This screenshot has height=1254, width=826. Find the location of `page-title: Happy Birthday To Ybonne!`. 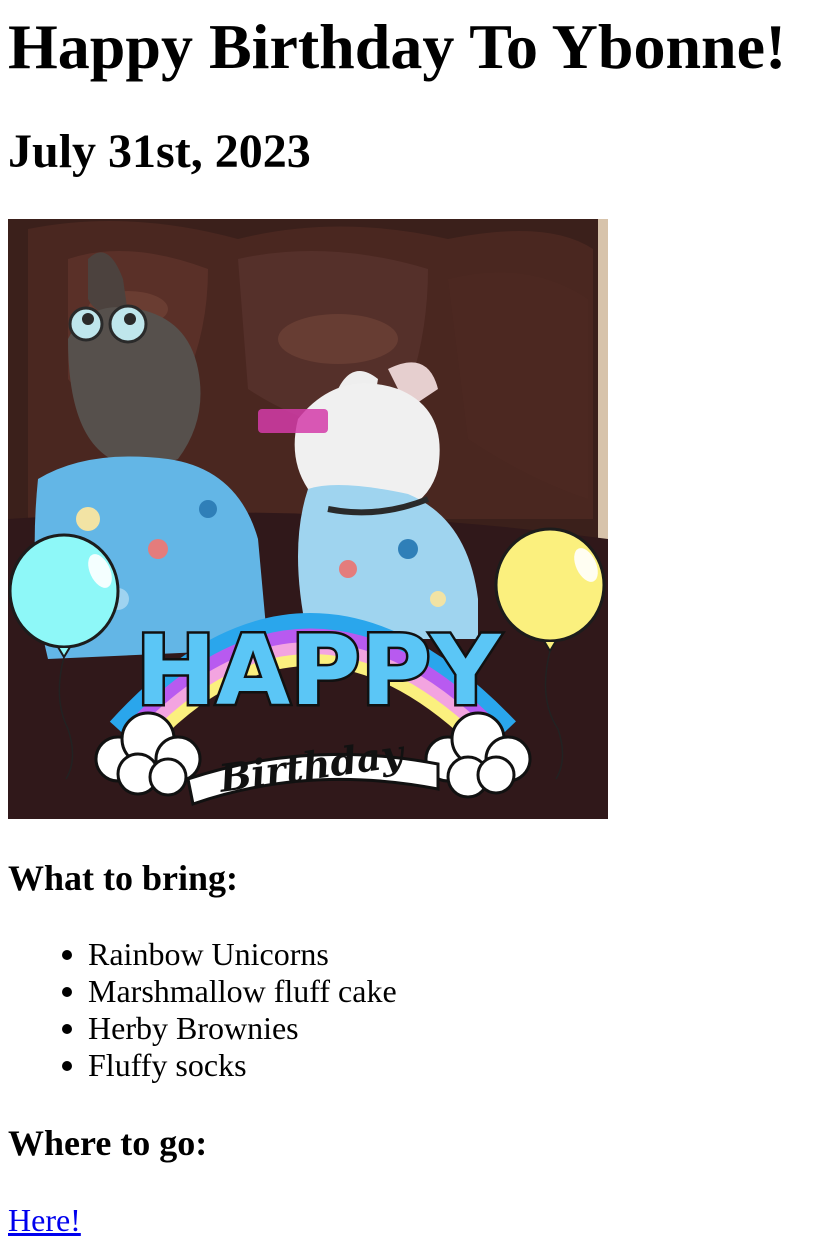

page-title: Happy Birthday To Ybonne! is located at coordinates (397, 46).